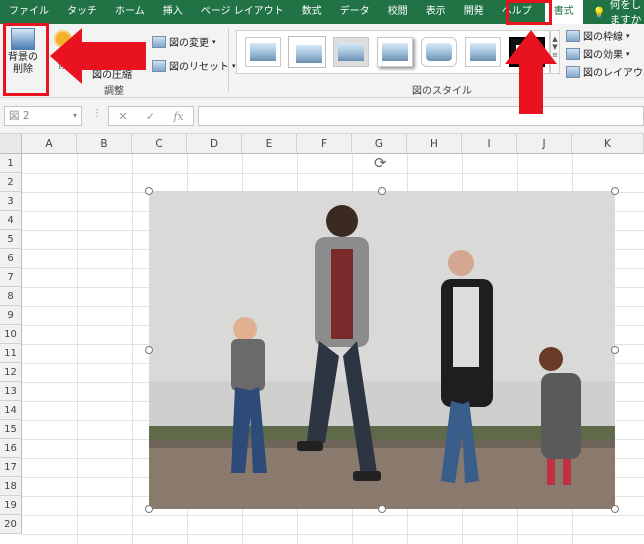 This screenshot has height=544, width=644. Describe the element at coordinates (379, 144) in the screenshot. I see `column-header-g: G` at that location.